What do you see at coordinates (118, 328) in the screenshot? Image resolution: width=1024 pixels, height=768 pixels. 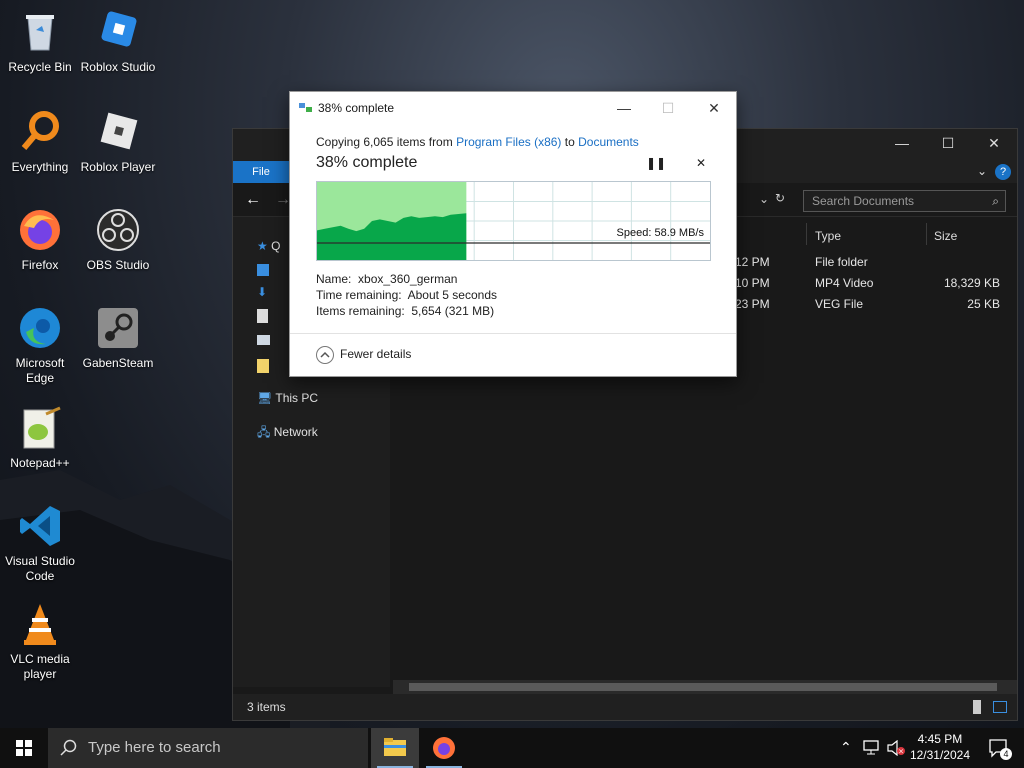 I see `steam-icon` at bounding box center [118, 328].